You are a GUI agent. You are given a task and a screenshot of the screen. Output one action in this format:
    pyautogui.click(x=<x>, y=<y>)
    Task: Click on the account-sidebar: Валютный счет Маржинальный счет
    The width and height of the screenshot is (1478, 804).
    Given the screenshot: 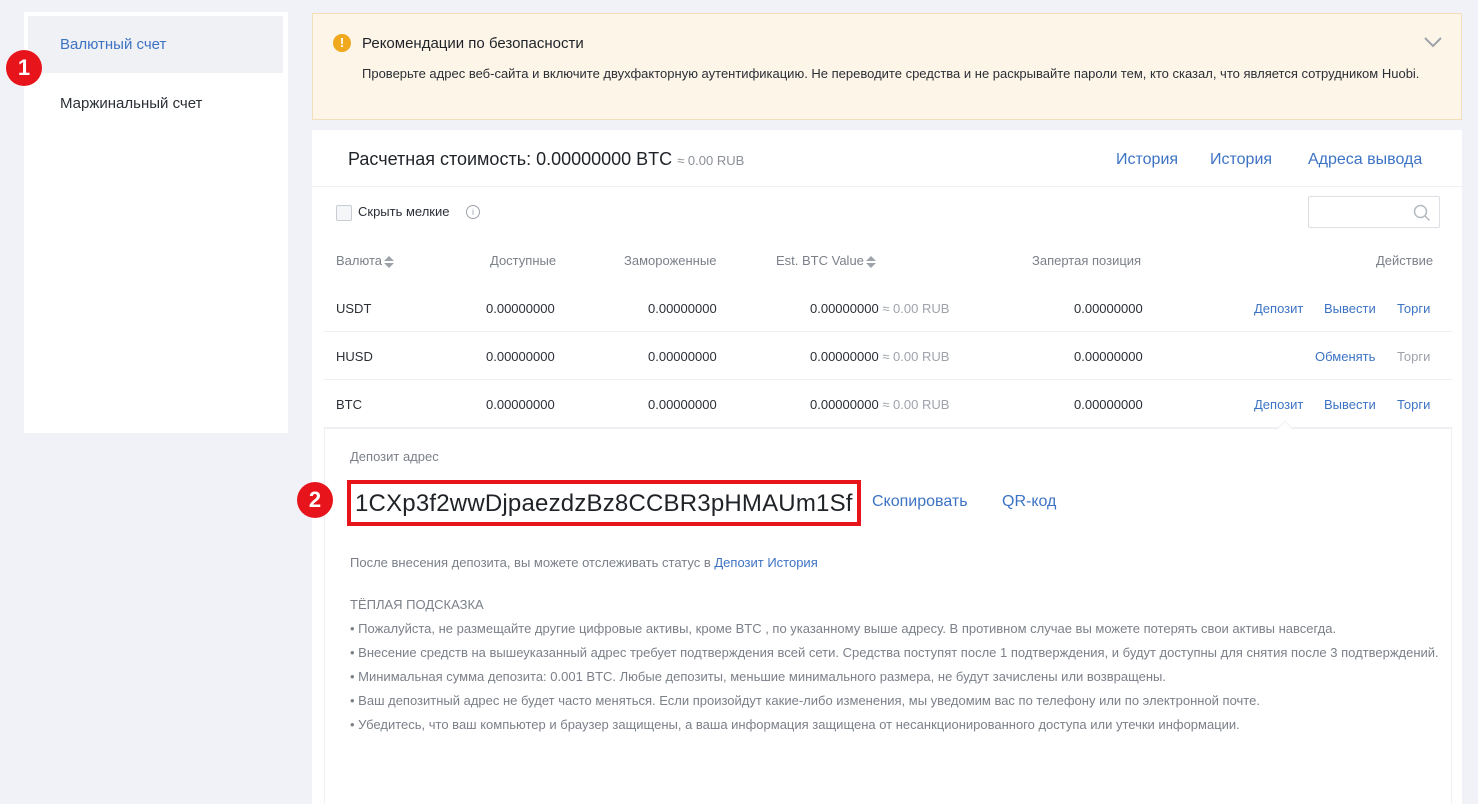 What is the action you would take?
    pyautogui.click(x=156, y=222)
    